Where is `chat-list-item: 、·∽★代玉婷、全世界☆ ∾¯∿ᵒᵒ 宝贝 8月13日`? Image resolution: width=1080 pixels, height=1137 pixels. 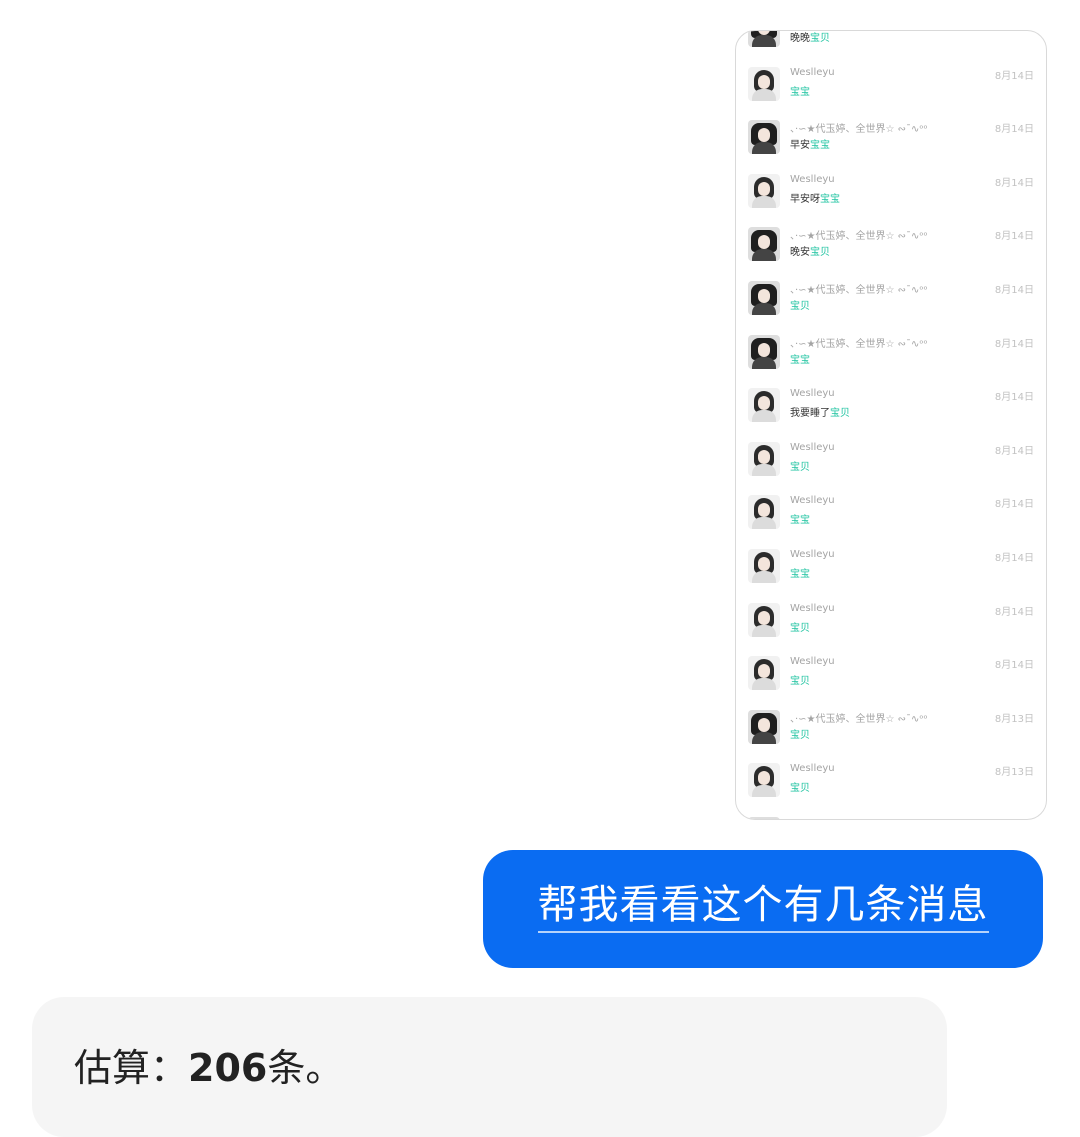
chat-list-item: 、·∽★代玉婷、全世界☆ ∾¯∿ᵒᵒ 宝贝 8月13日 is located at coordinates (891, 727).